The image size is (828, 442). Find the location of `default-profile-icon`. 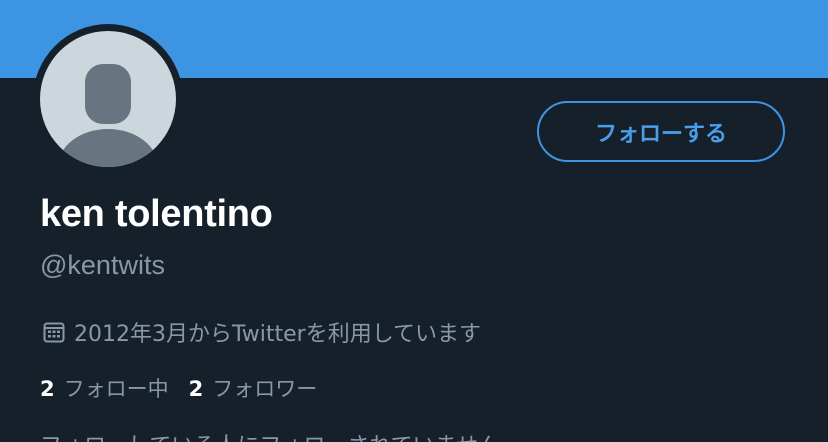

default-profile-icon is located at coordinates (108, 99).